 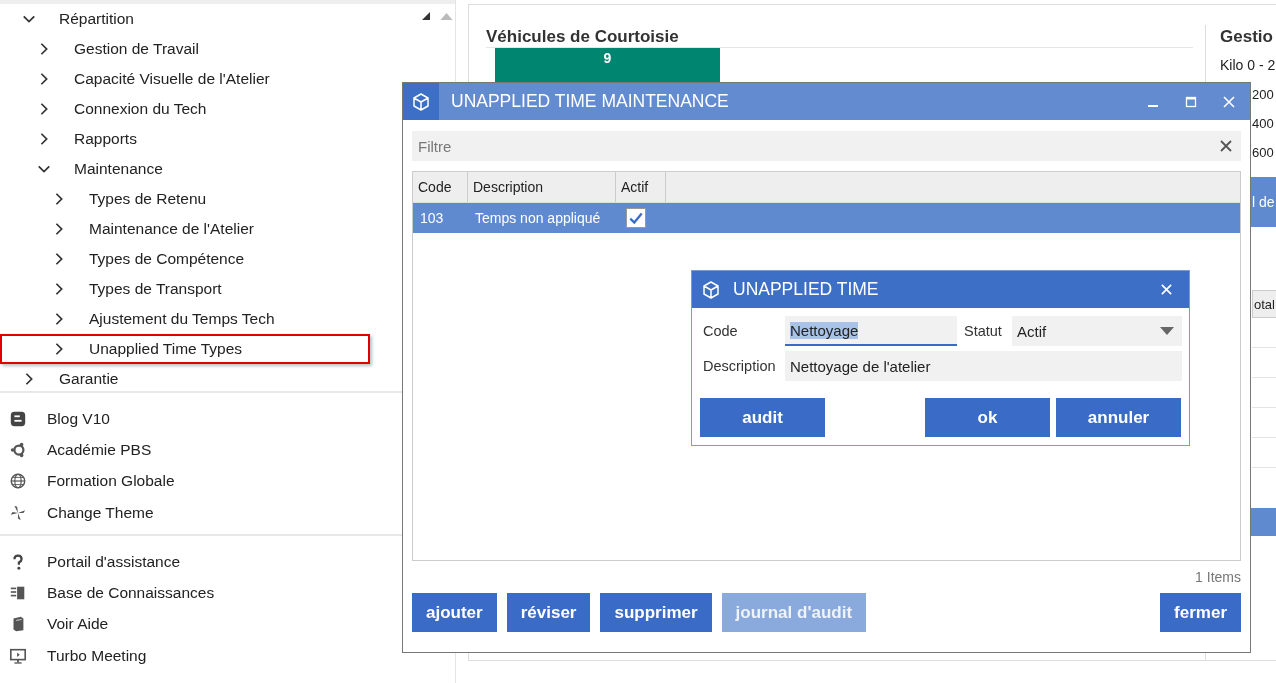 What do you see at coordinates (1097, 331) in the screenshot?
I see `status-dropdown: Actif` at bounding box center [1097, 331].